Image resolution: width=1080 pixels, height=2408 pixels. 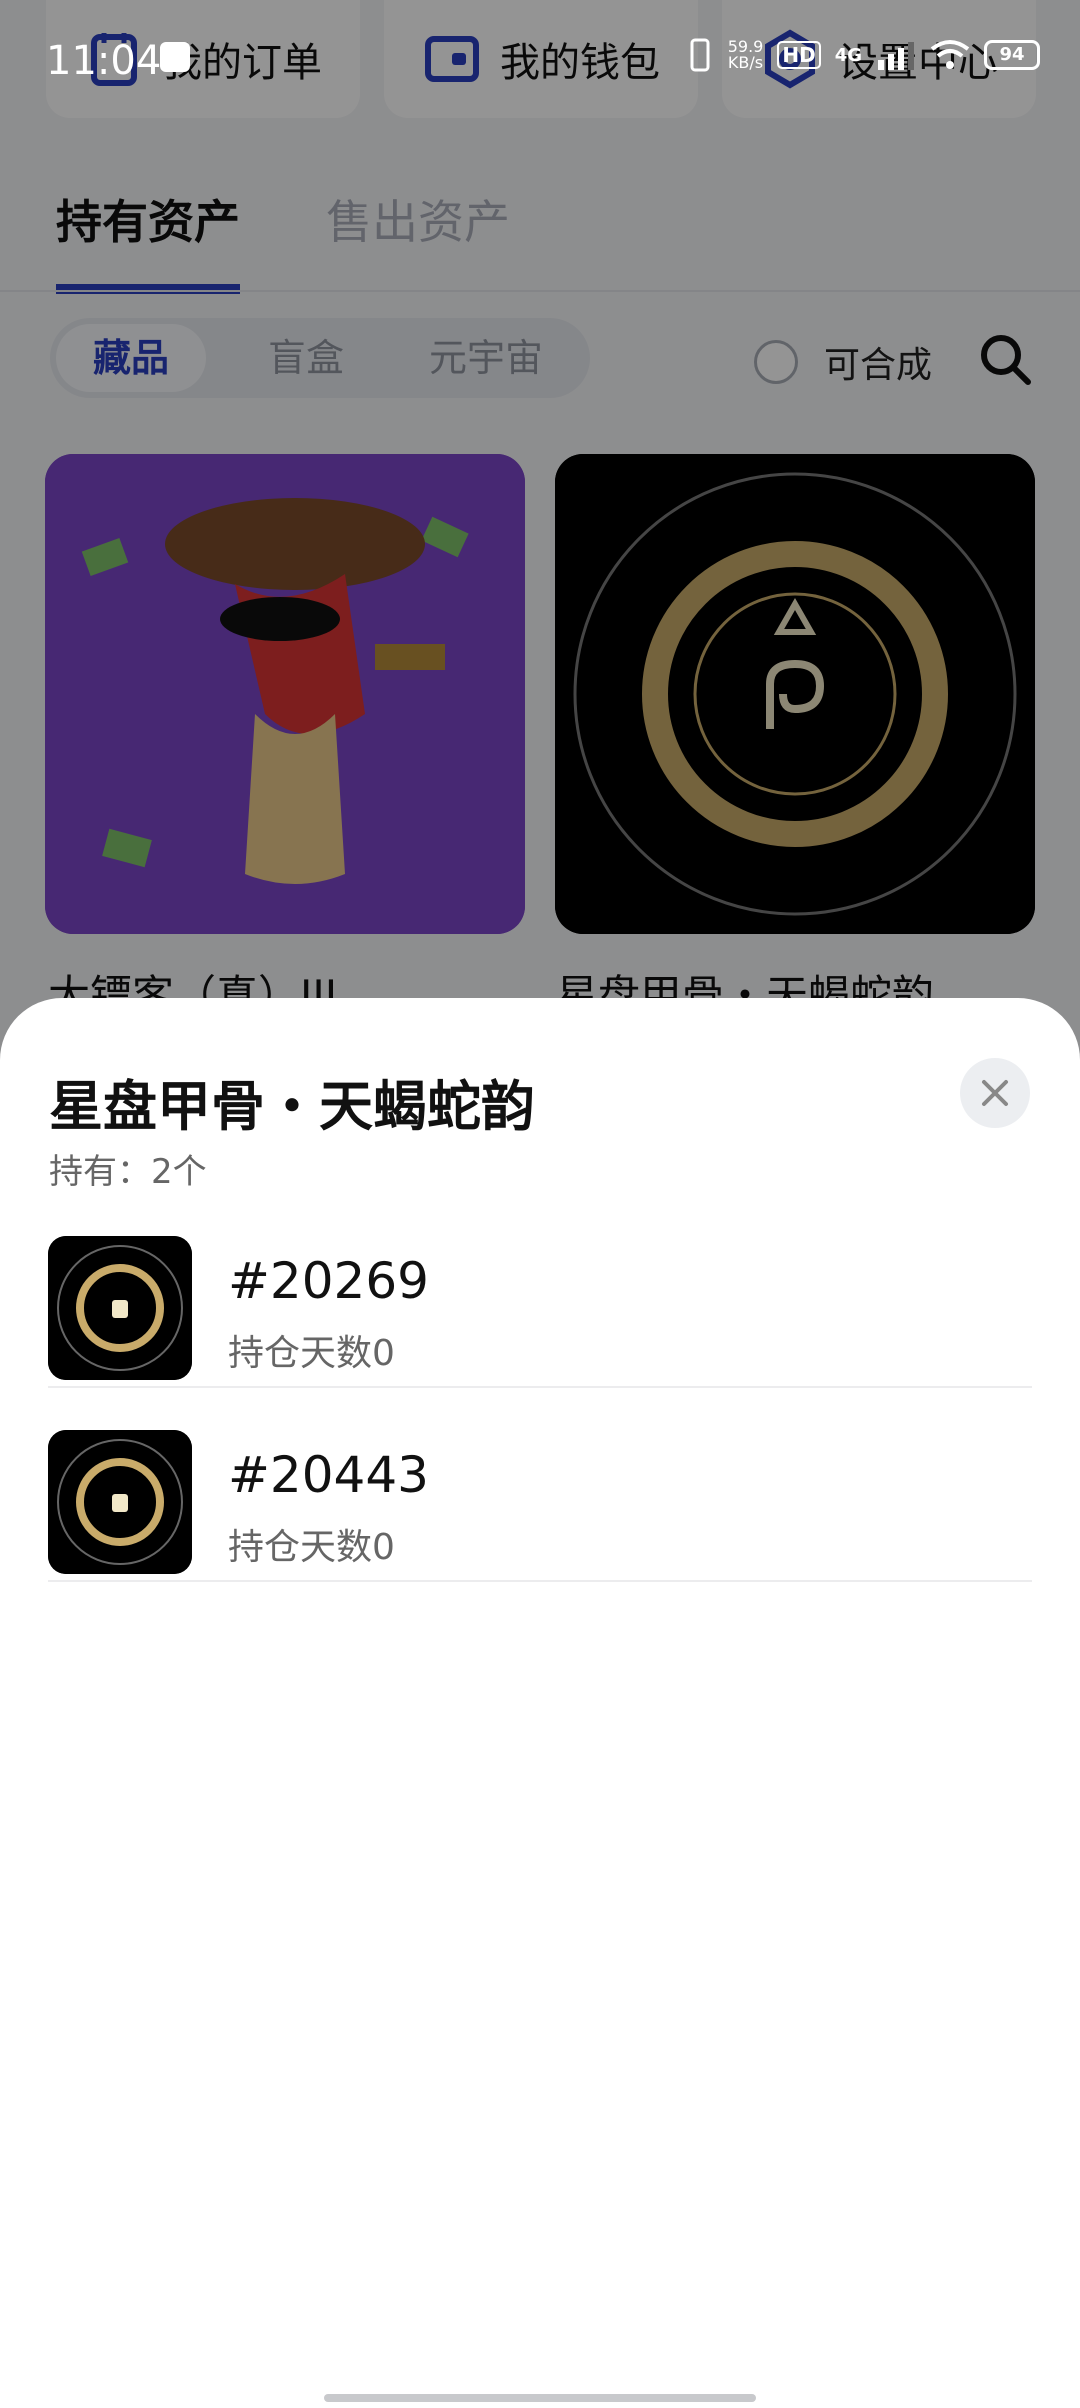 What do you see at coordinates (104, 61) in the screenshot?
I see `status-time: 11:04` at bounding box center [104, 61].